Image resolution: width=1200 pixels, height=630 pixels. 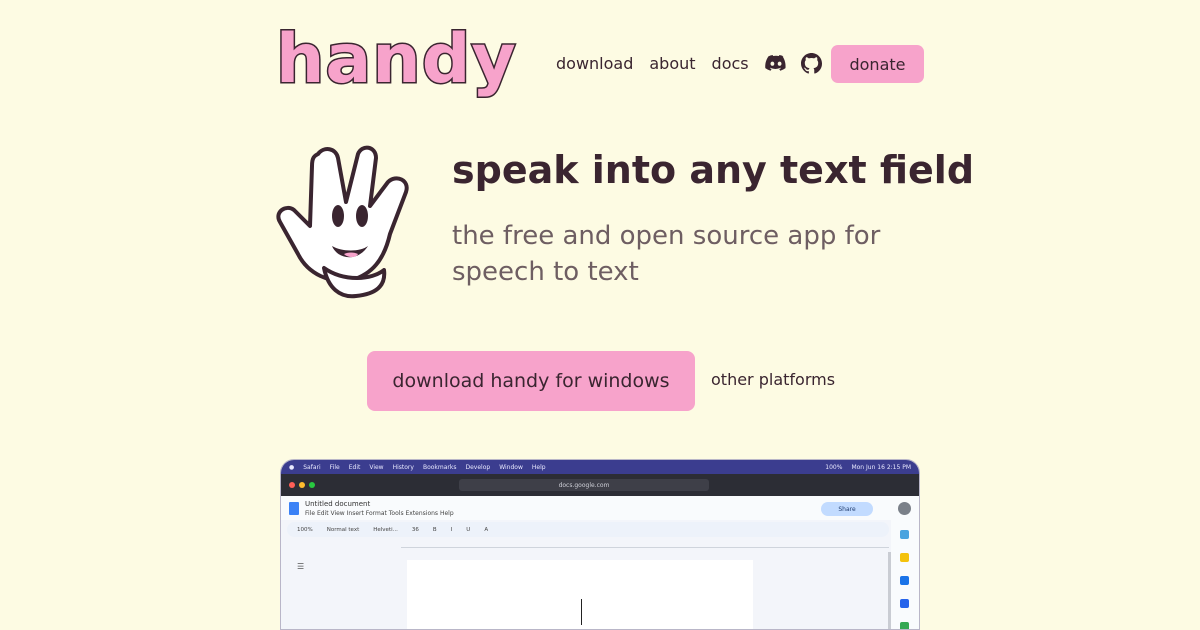 I want to click on share-button: Share, so click(x=847, y=509).